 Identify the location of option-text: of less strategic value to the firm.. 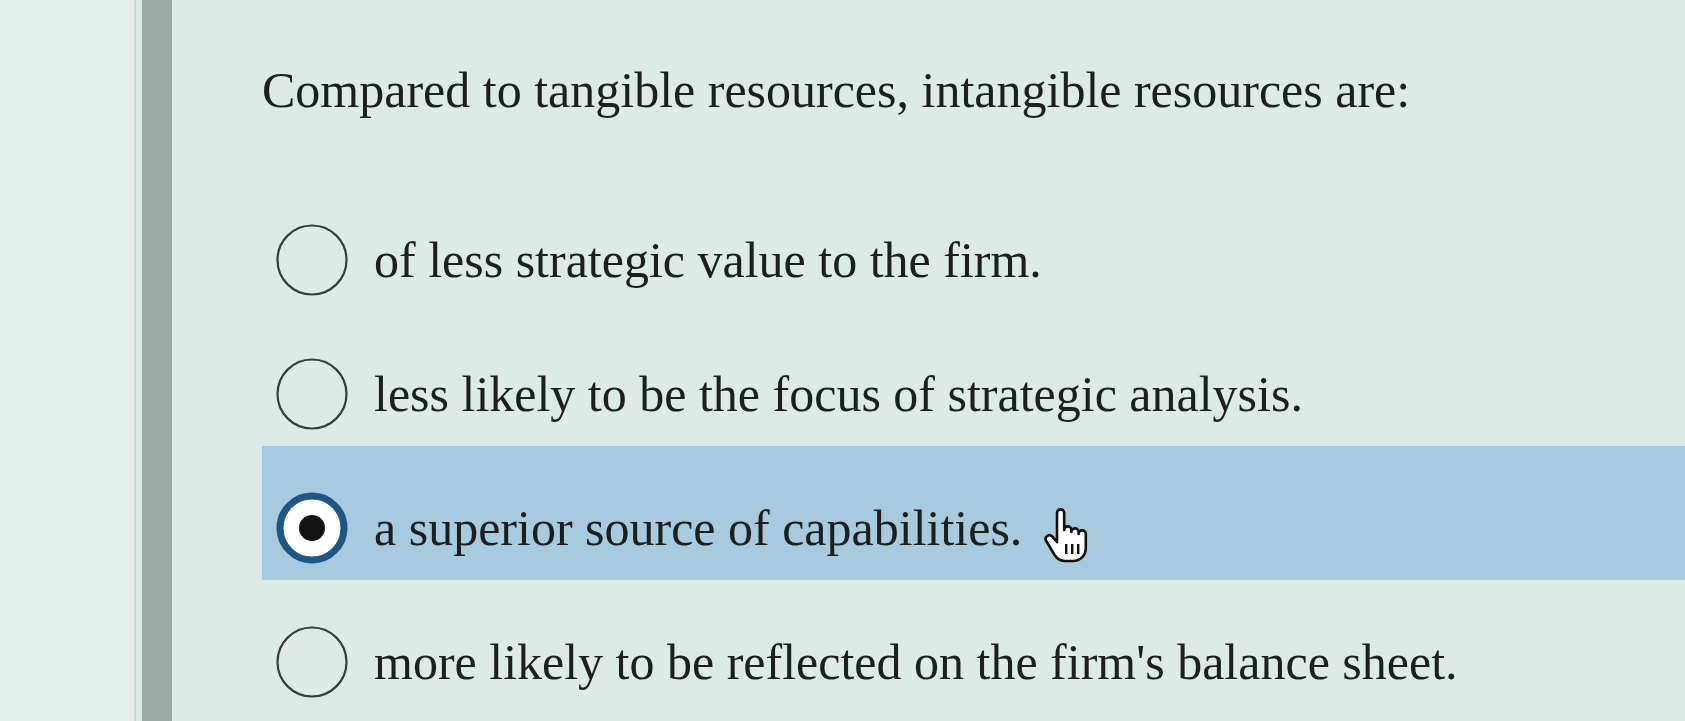
(708, 260).